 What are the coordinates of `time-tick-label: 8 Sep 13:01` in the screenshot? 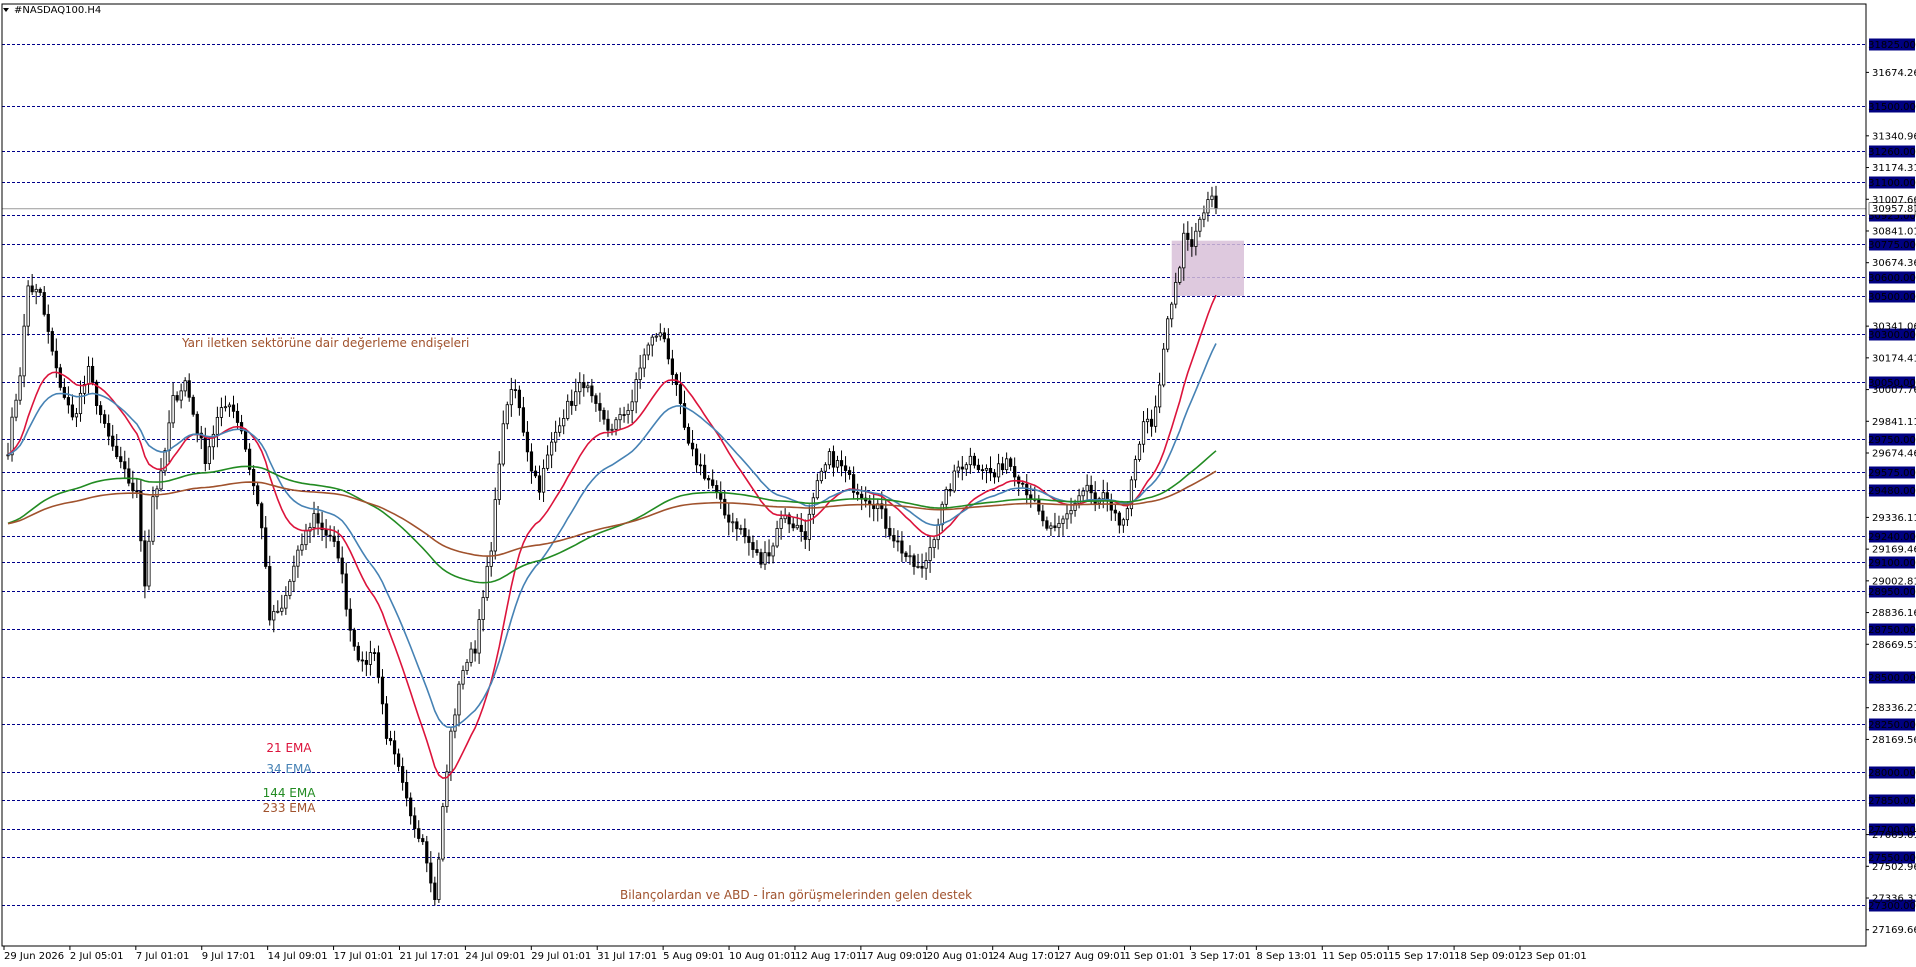 It's located at (1286, 956).